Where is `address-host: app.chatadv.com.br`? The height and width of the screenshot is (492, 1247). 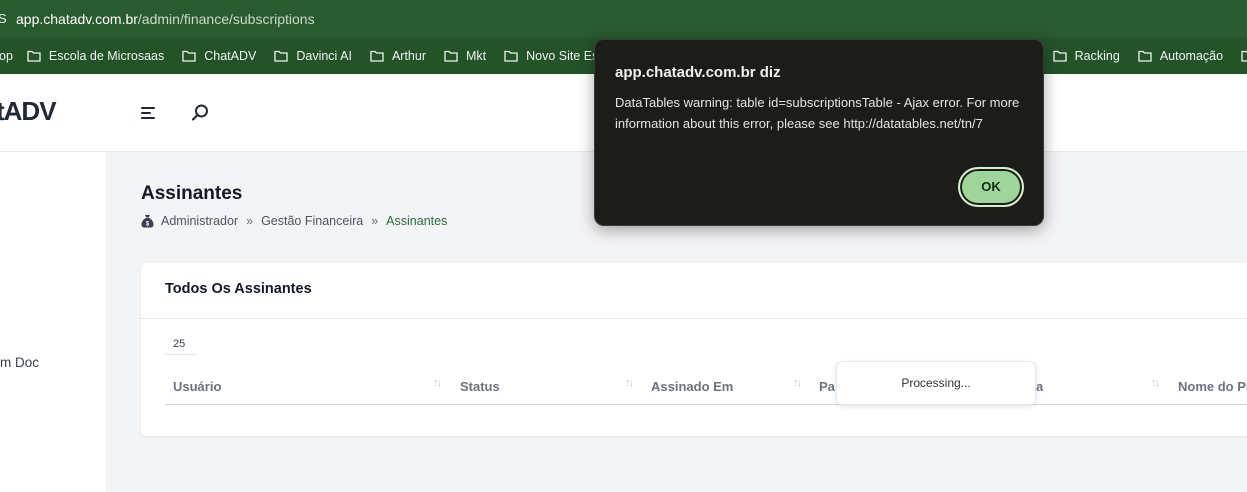
address-host: app.chatadv.com.br is located at coordinates (77, 19).